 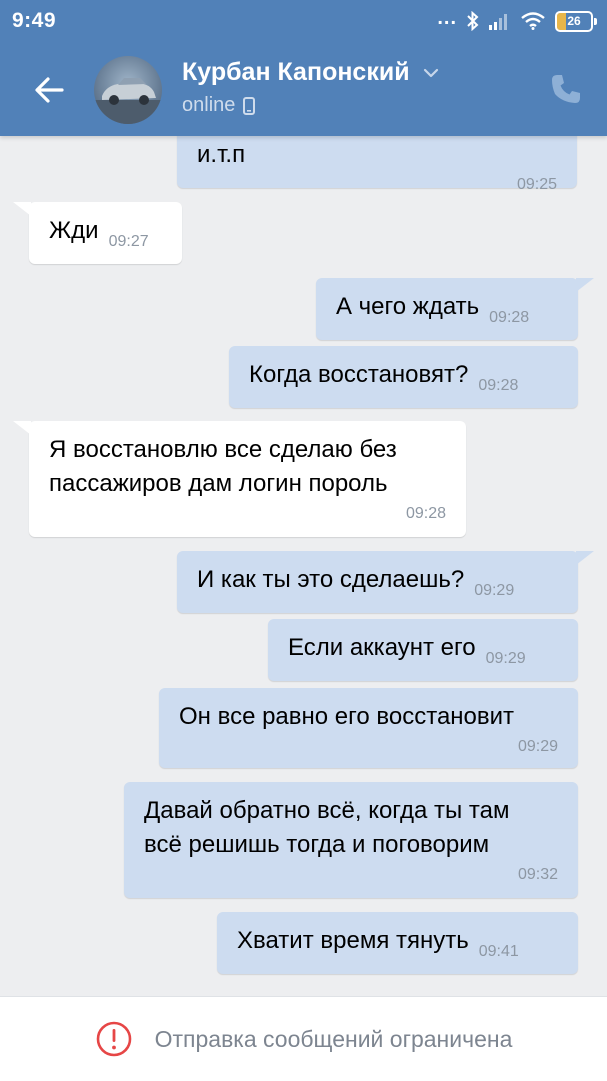 What do you see at coordinates (517, 20) in the screenshot?
I see `system-icons: ... 26` at bounding box center [517, 20].